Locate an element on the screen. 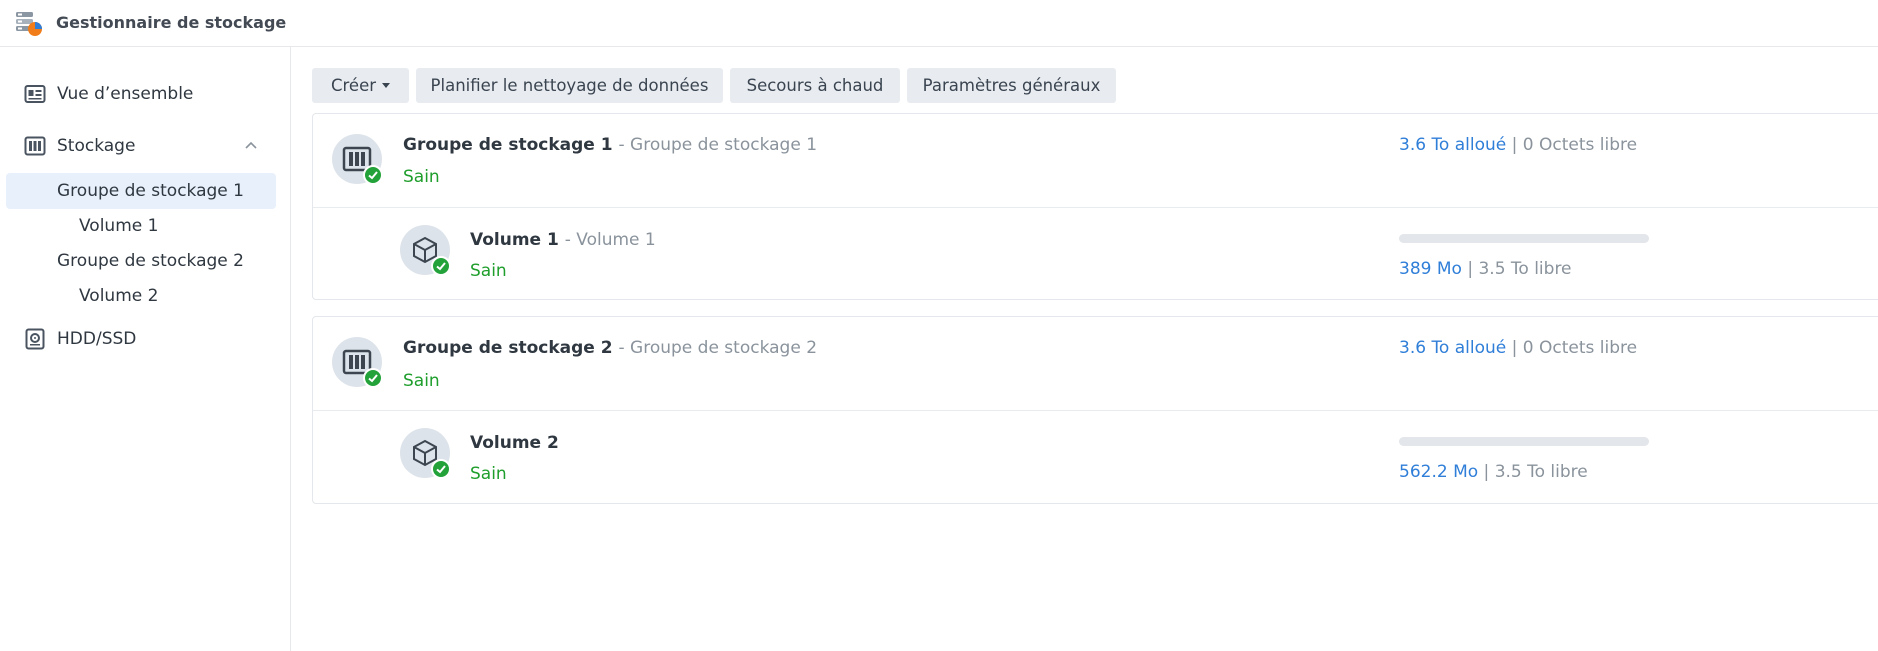 This screenshot has height=651, width=1878. sidebar-item-label: Groupe de stockage 2 is located at coordinates (150, 261).